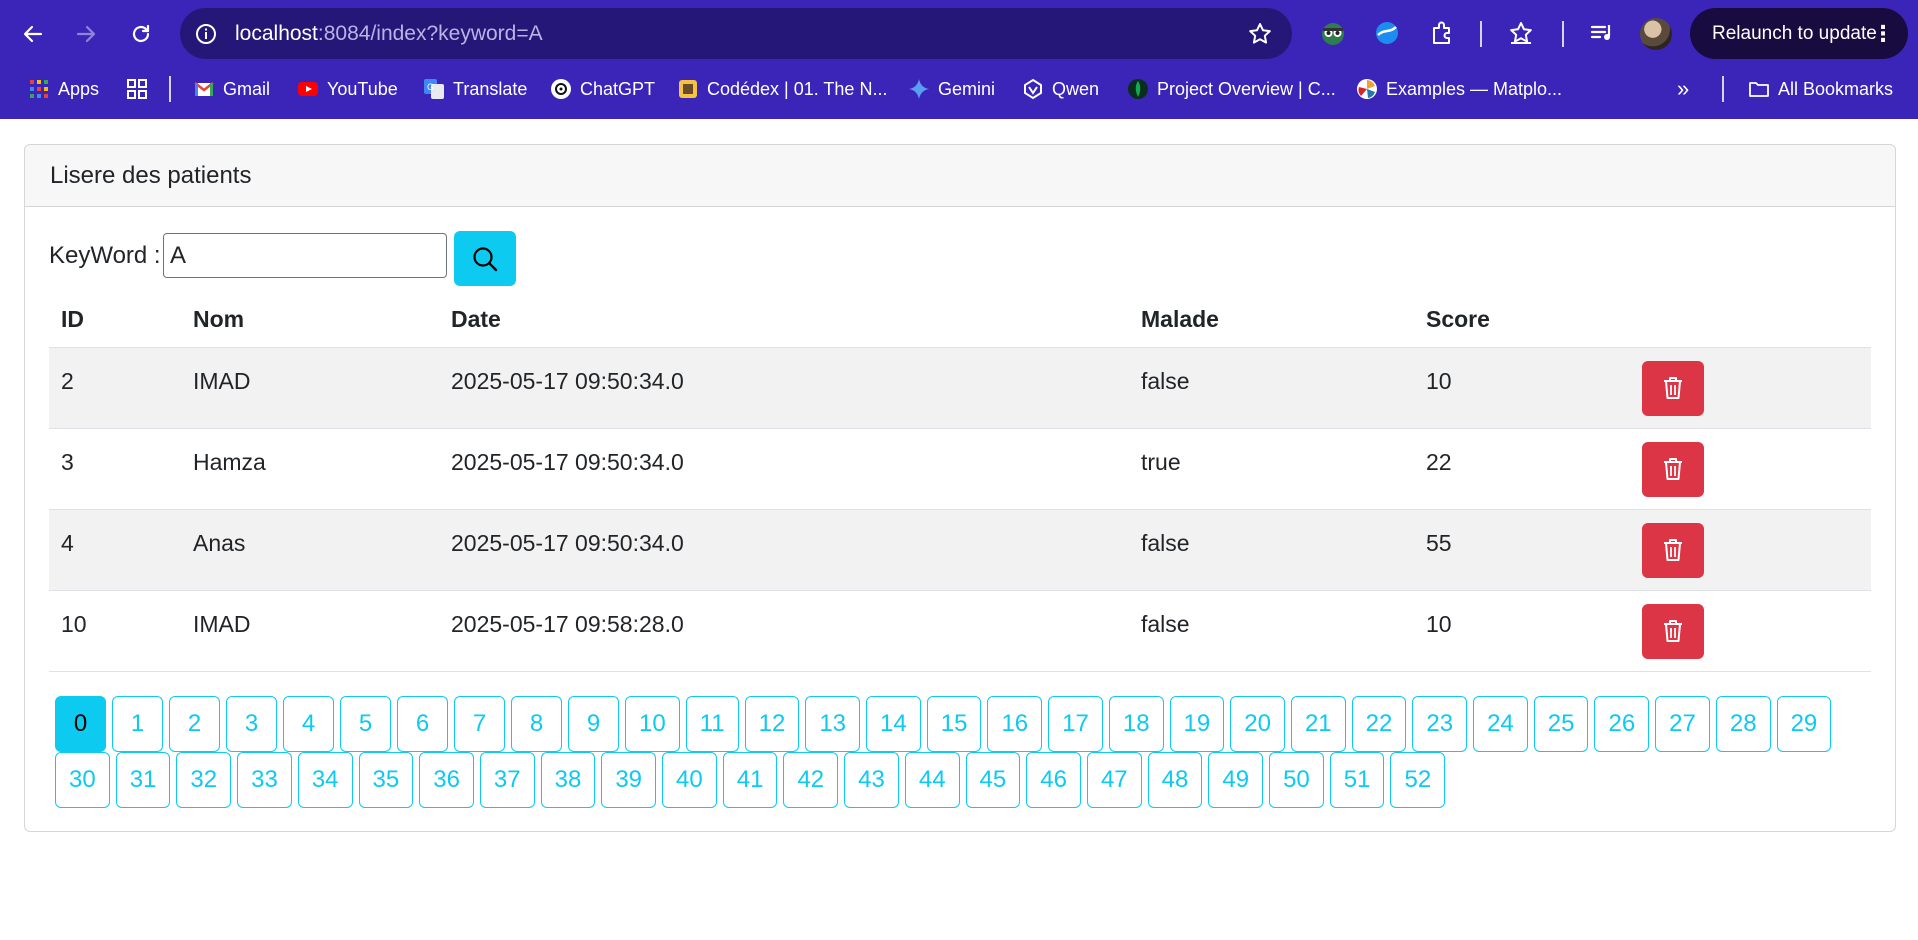 The height and width of the screenshot is (940, 1918). I want to click on page-button-26: 26, so click(1622, 724).